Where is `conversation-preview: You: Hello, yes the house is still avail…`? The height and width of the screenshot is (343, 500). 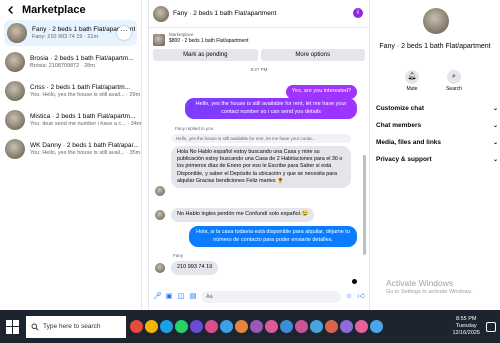 conversation-preview: You: Hello, yes the house is still avail… is located at coordinates (85, 153).